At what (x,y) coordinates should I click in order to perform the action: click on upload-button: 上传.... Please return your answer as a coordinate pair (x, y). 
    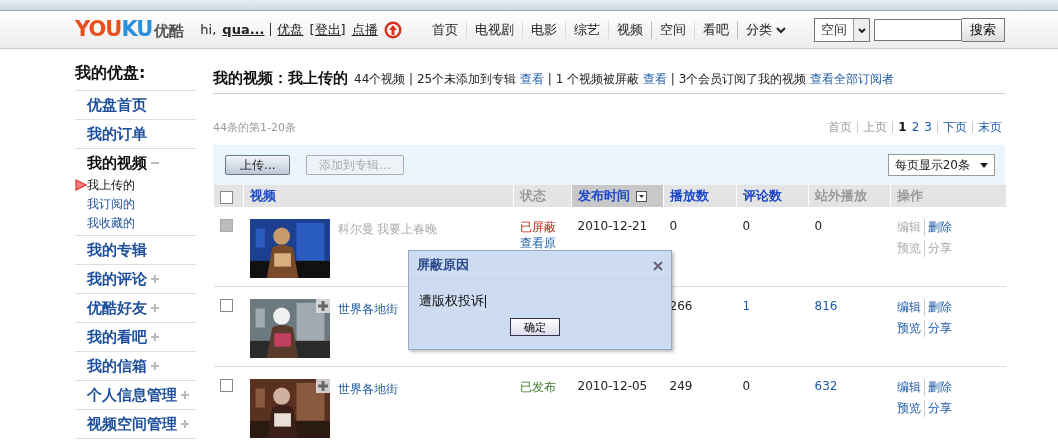
    Looking at the image, I should click on (258, 165).